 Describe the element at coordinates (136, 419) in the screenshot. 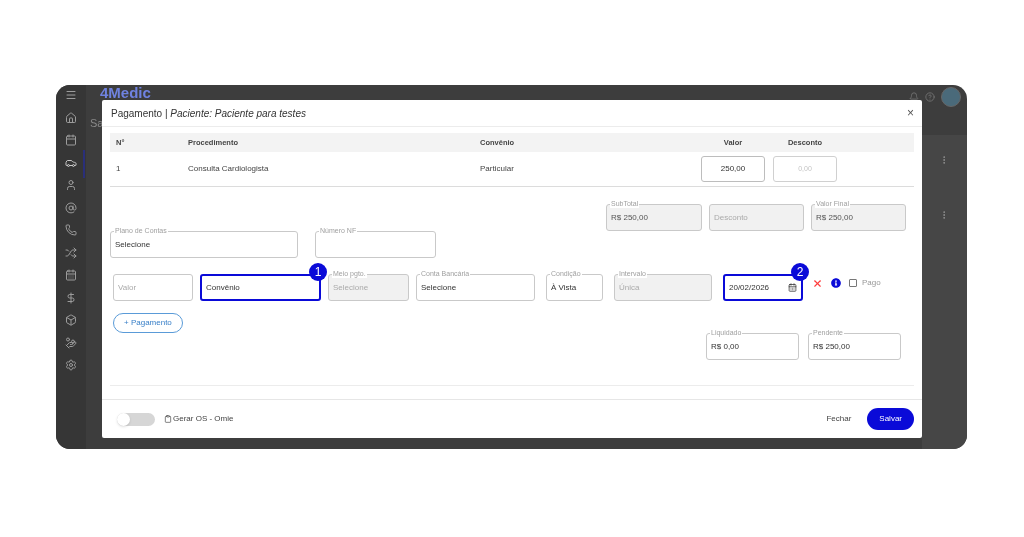

I see `toggle-switch` at that location.